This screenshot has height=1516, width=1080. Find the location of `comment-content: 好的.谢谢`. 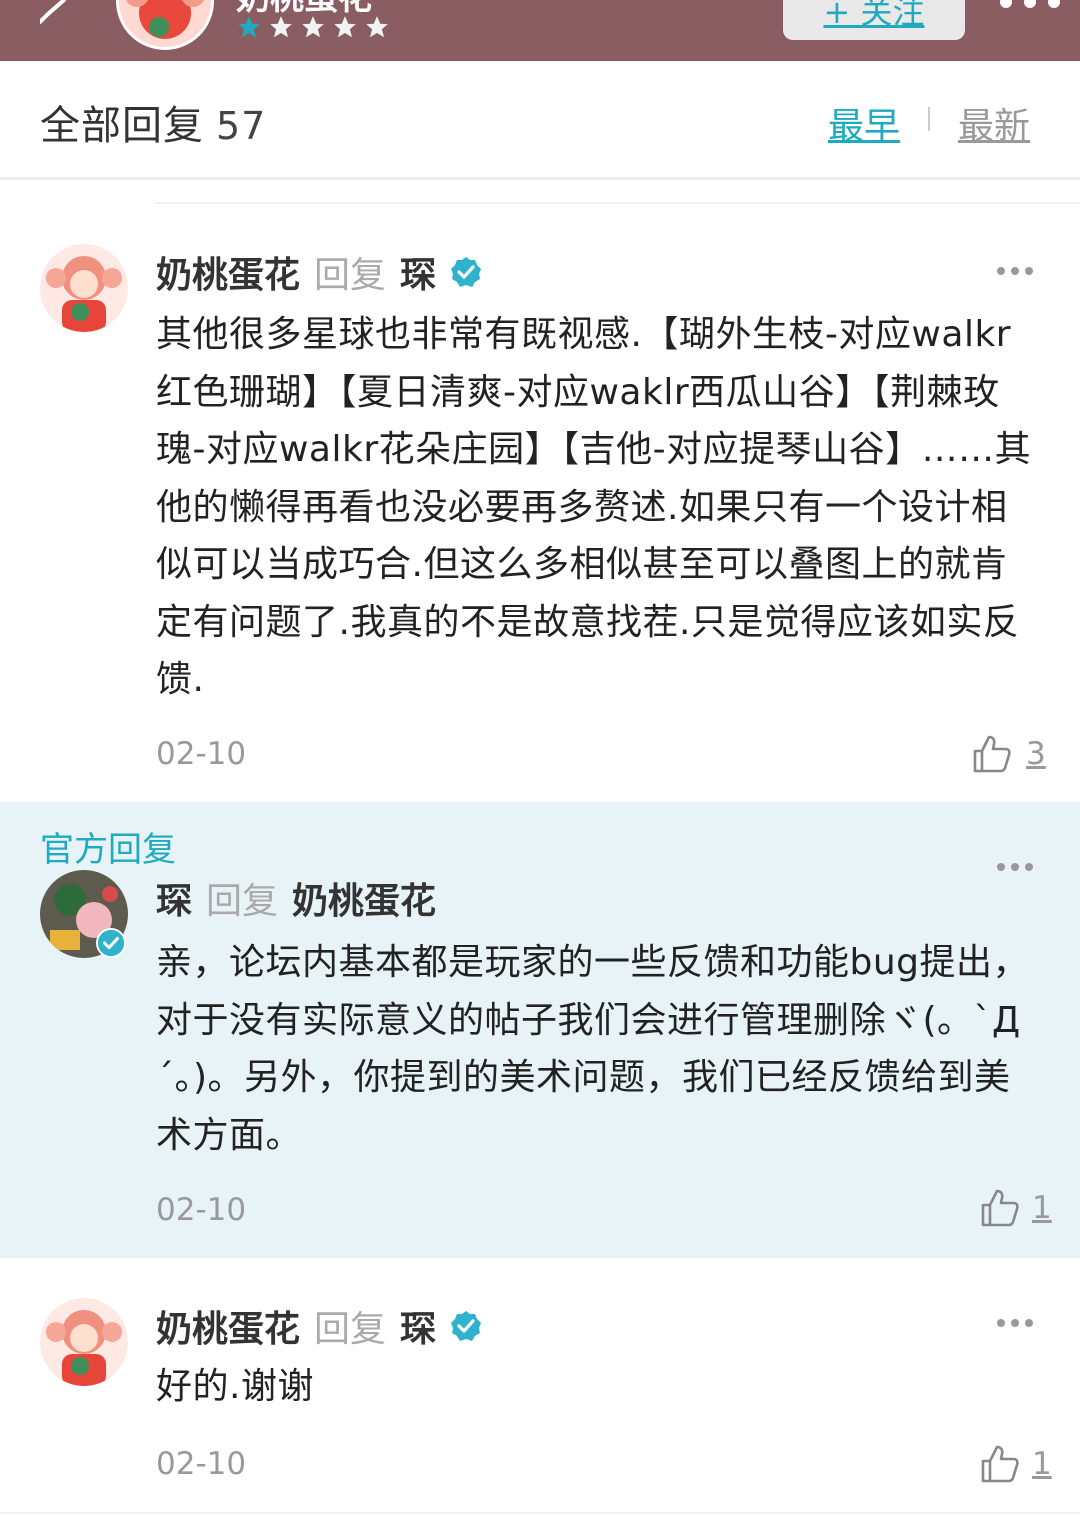

comment-content: 好的.谢谢 is located at coordinates (235, 1386).